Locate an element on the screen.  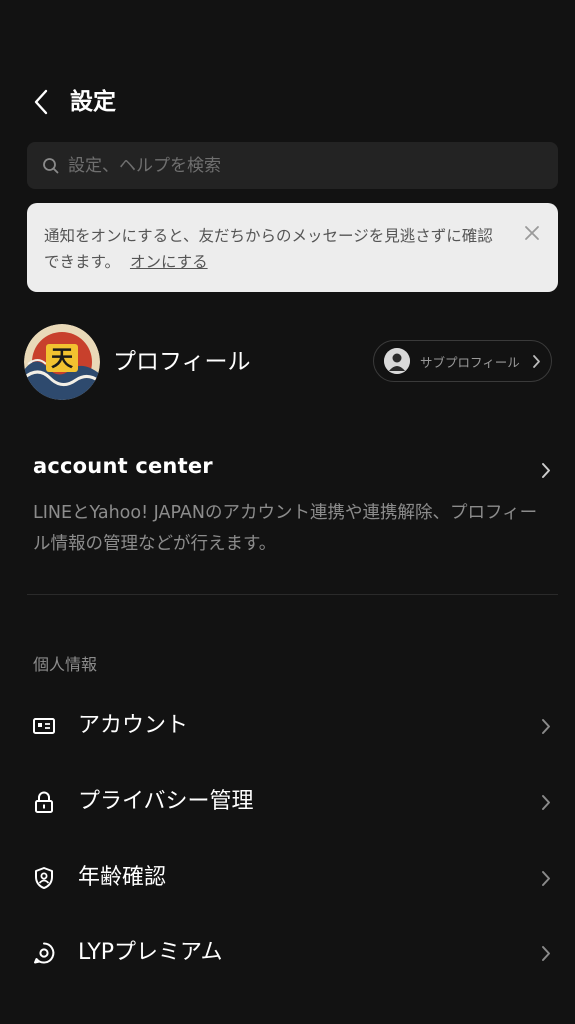
profile-name: プロフィール is located at coordinates (182, 362).